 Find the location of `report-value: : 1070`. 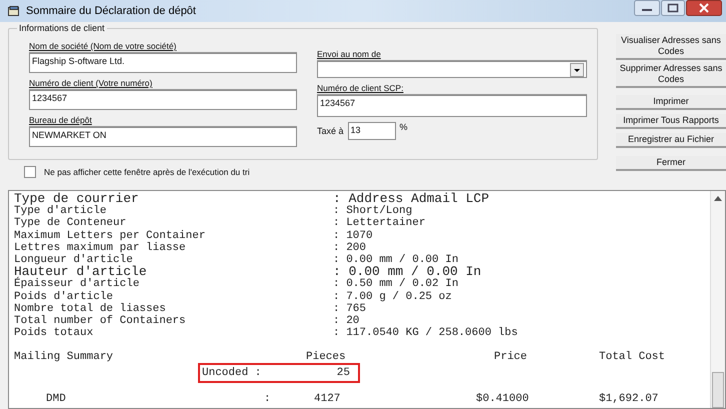

report-value: : 1070 is located at coordinates (353, 236).